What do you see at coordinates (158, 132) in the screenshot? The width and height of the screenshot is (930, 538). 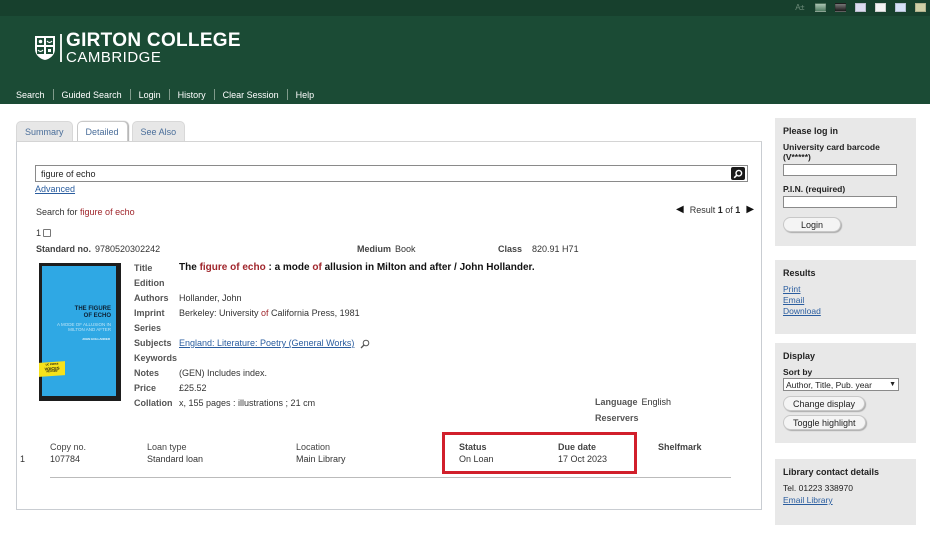 I see `tab-see-also: See Also` at bounding box center [158, 132].